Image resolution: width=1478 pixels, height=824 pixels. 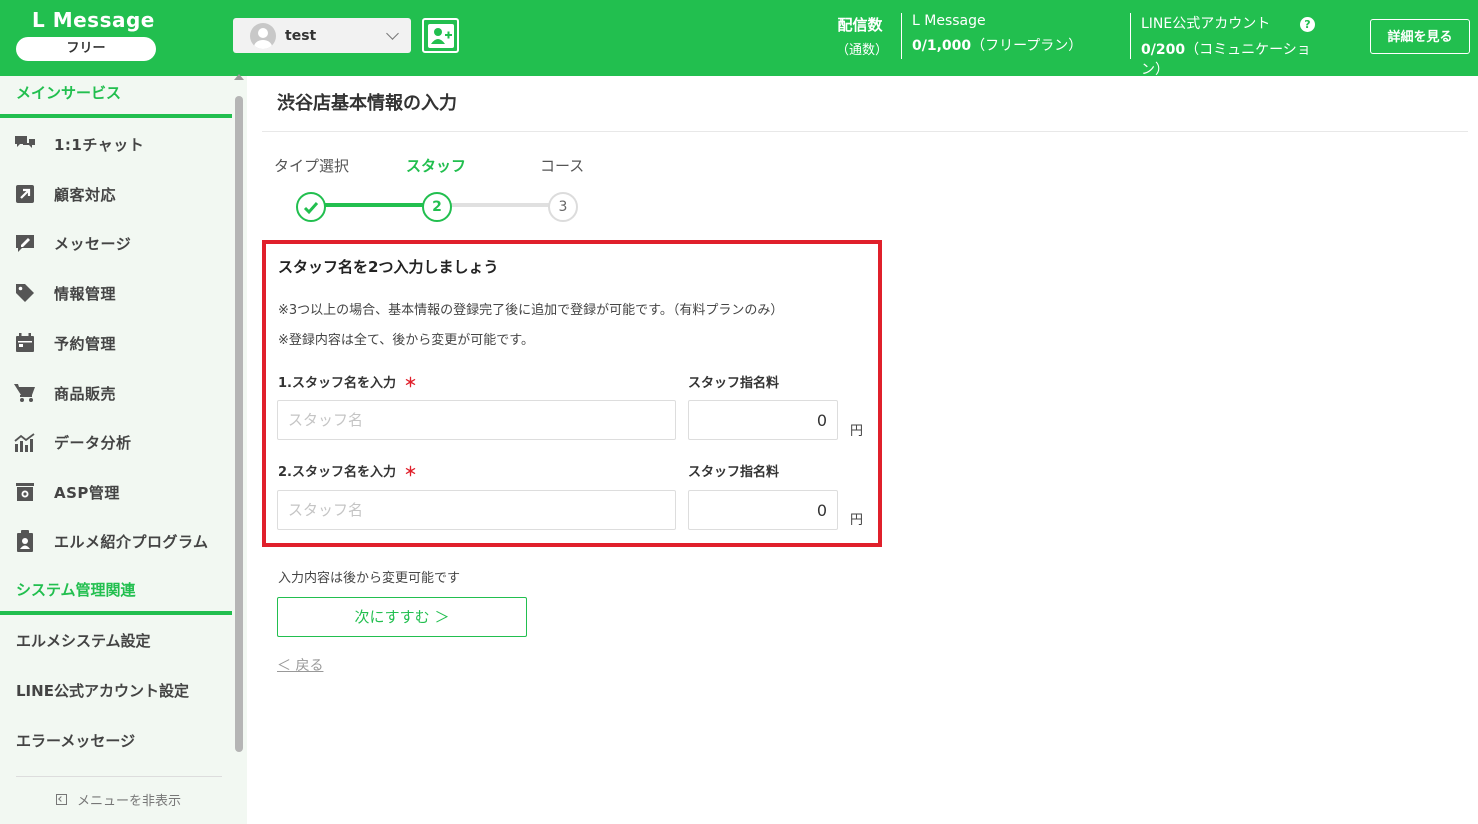 I want to click on sidebar-item-elme-settings: エルメシステム設定, so click(x=83, y=640).